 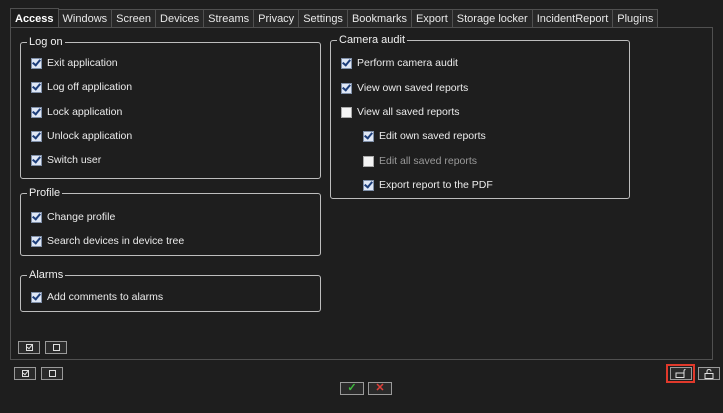 I want to click on search-devices-option: Search devices in device tree, so click(x=107, y=241).